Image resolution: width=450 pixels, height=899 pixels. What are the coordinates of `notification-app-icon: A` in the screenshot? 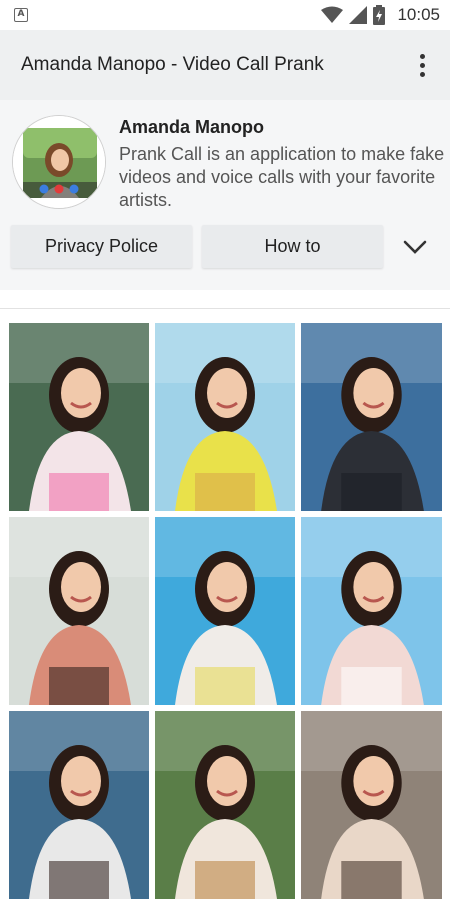 It's located at (21, 15).